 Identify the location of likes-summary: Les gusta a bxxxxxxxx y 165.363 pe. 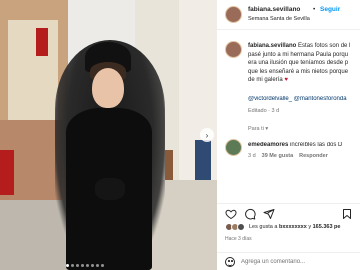
(288, 228).